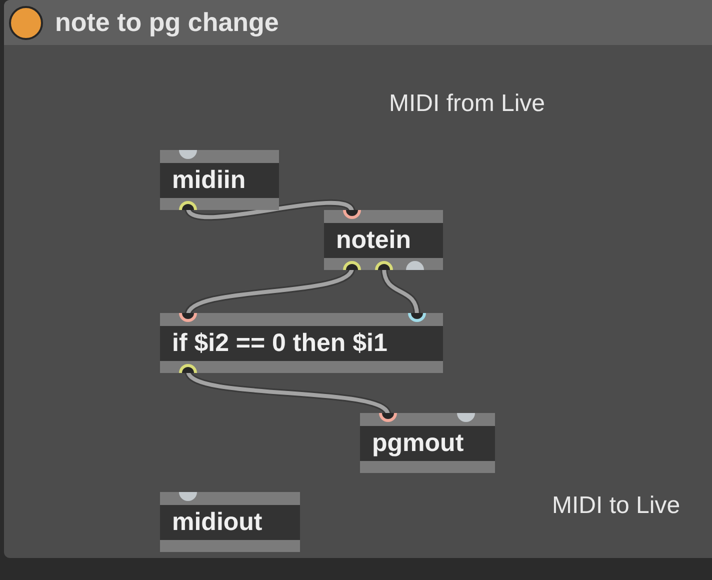 Image resolution: width=712 pixels, height=580 pixels. What do you see at coordinates (383, 240) in the screenshot?
I see `object-box: notein` at bounding box center [383, 240].